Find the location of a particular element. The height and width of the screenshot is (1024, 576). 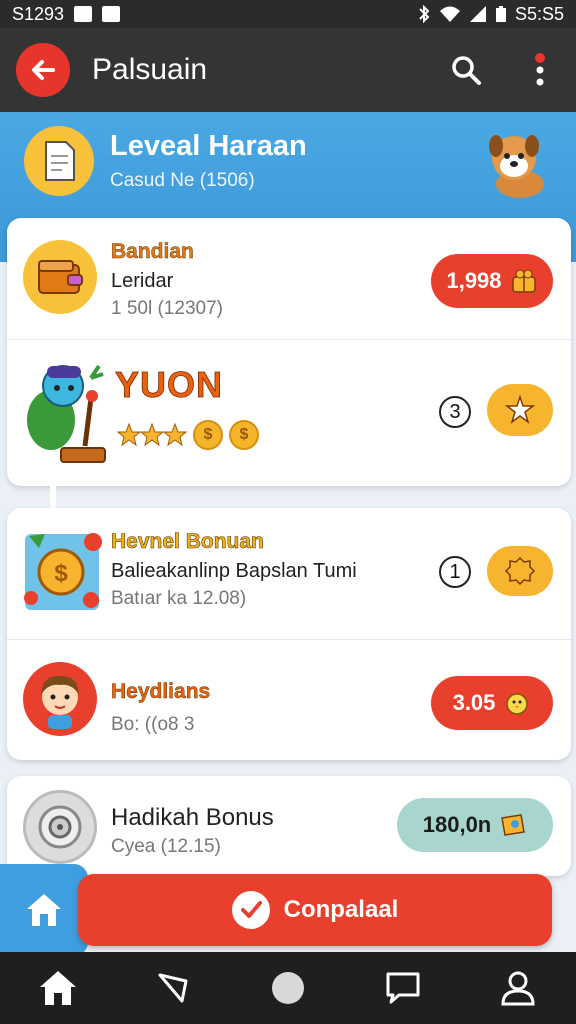

bluetooth-icon is located at coordinates (424, 14).